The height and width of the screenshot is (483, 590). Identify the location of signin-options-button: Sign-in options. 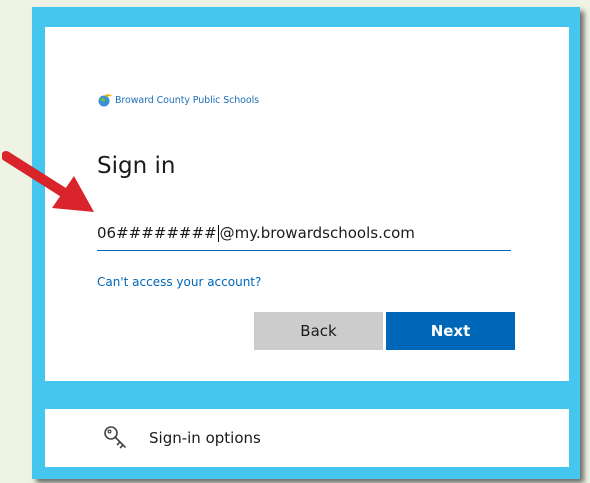
(307, 438).